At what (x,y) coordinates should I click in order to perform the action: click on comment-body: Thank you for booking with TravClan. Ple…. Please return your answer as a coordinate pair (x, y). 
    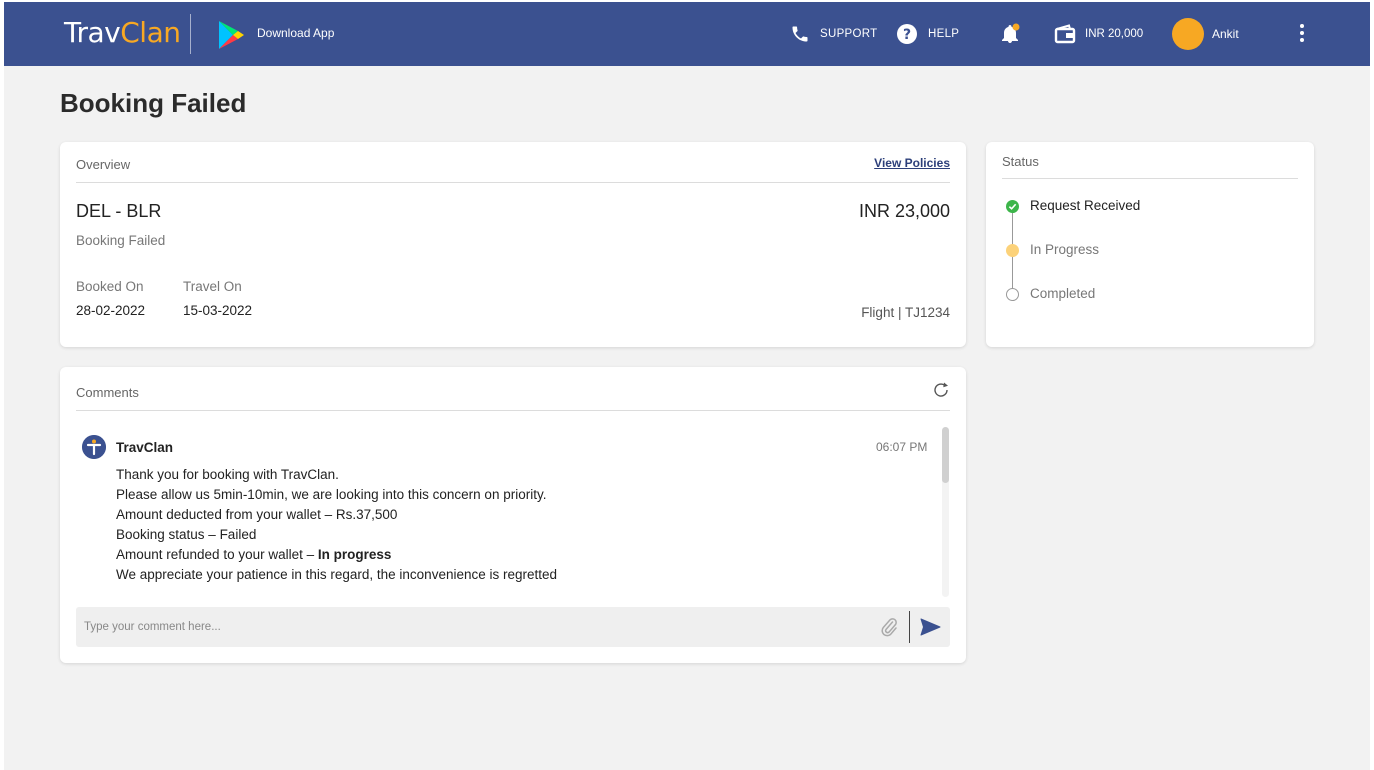
    Looking at the image, I should click on (516, 525).